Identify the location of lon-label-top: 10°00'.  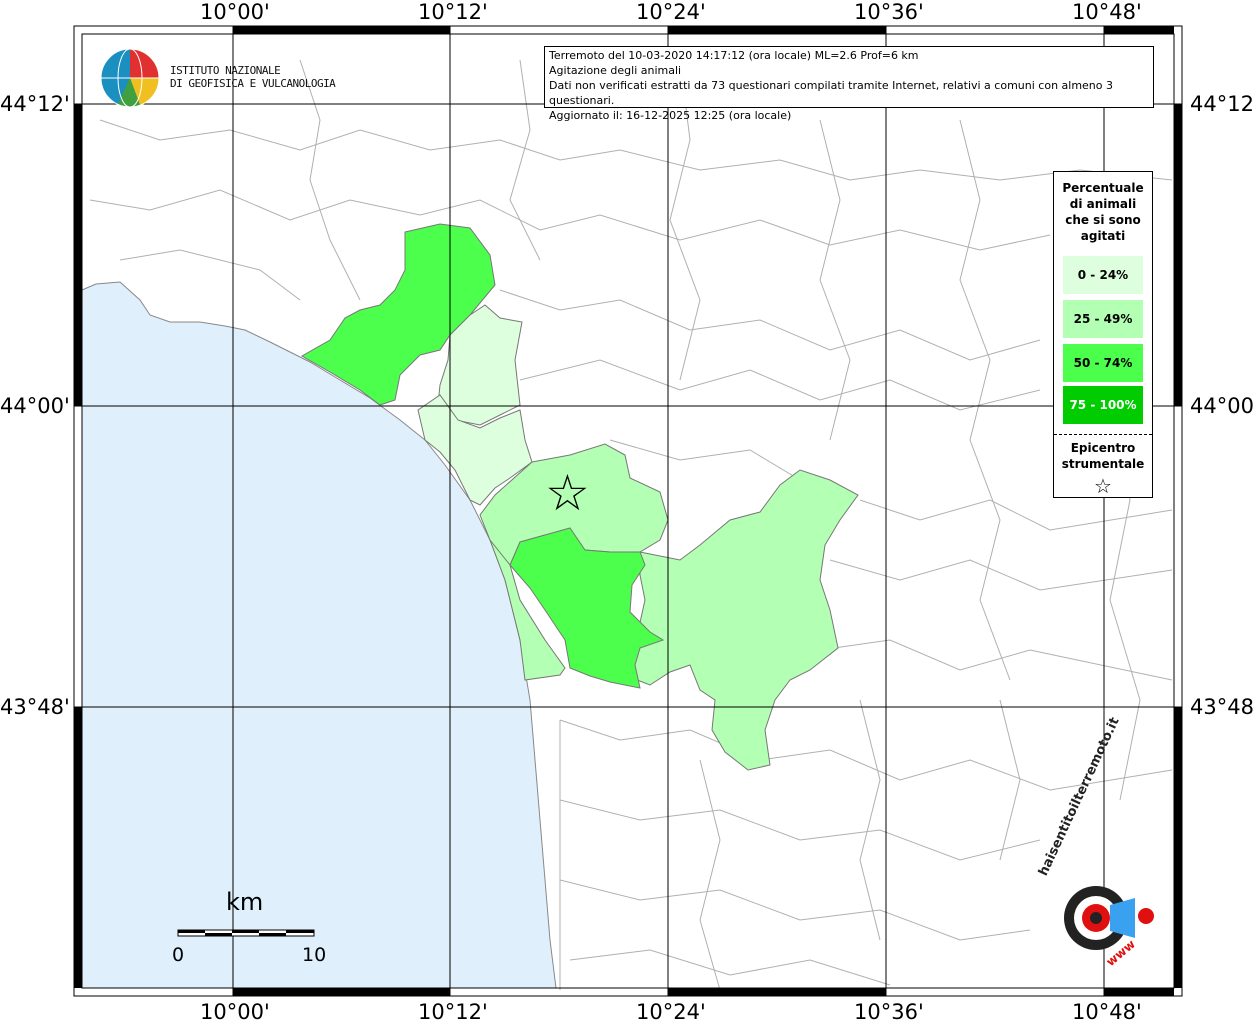
(235, 12).